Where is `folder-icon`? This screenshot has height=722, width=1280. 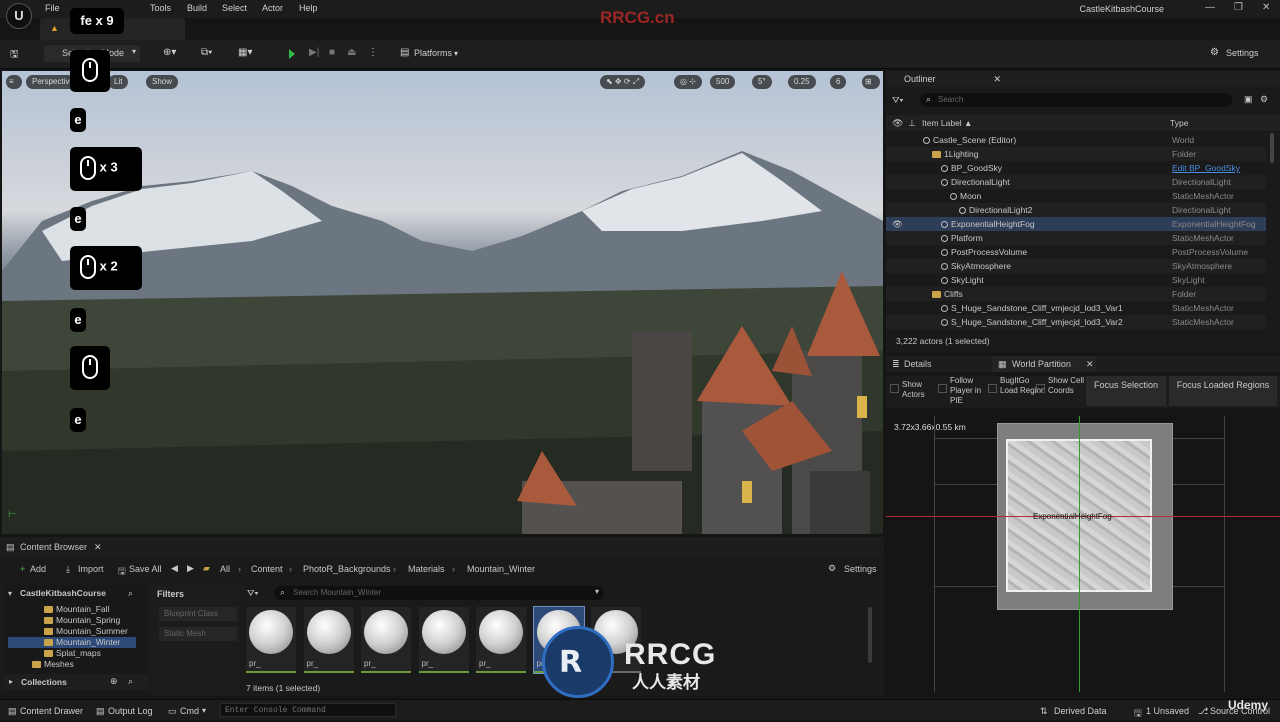 folder-icon is located at coordinates (936, 294).